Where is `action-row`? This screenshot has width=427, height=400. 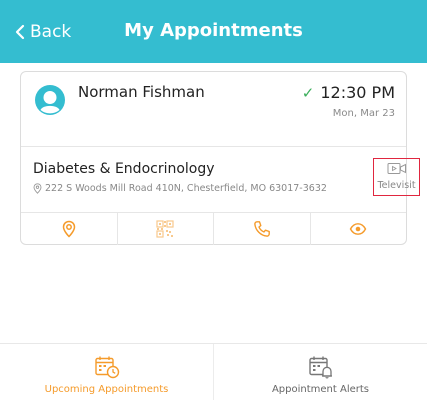
action-row is located at coordinates (213, 229).